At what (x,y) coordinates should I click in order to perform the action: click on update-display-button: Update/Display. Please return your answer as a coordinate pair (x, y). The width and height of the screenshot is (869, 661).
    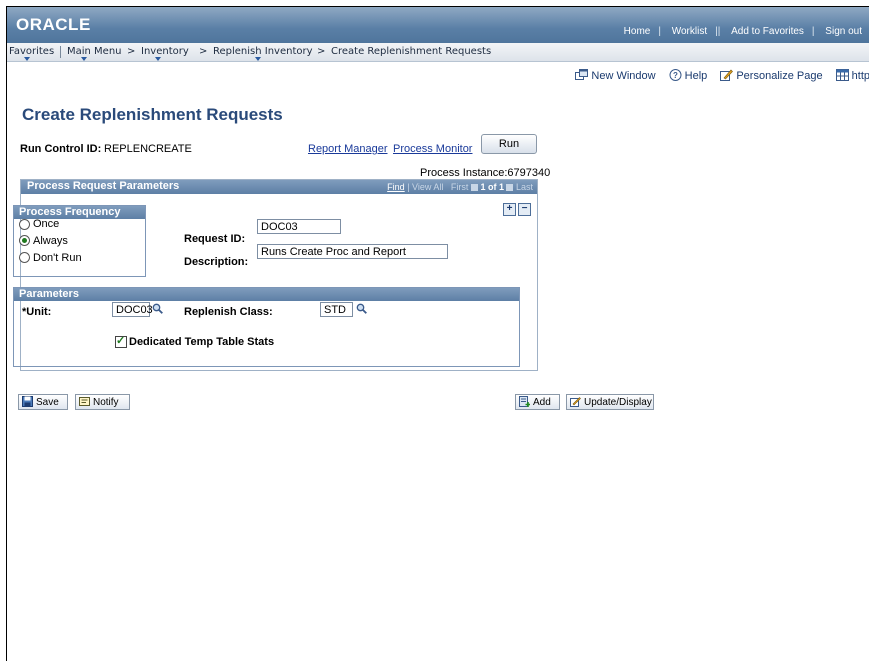
    Looking at the image, I should click on (610, 402).